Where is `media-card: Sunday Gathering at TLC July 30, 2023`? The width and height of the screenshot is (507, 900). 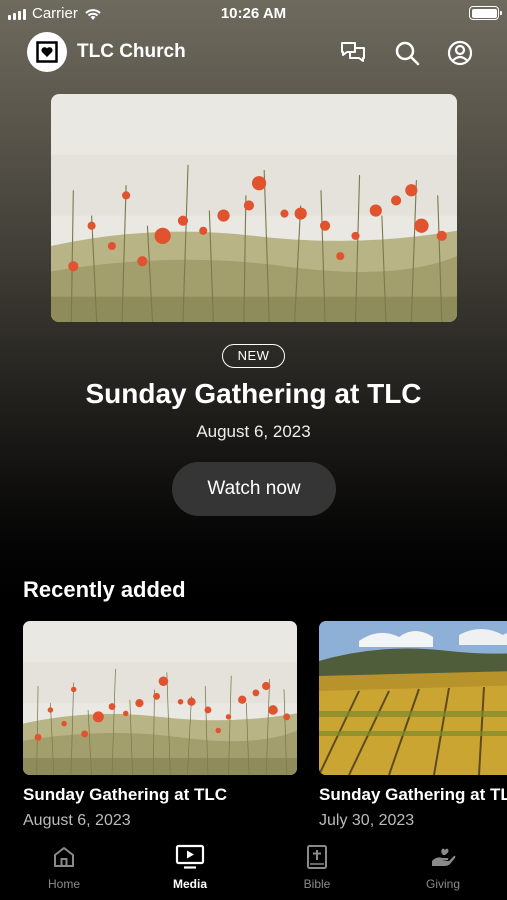
media-card: Sunday Gathering at TLC July 30, 2023 is located at coordinates (413, 725).